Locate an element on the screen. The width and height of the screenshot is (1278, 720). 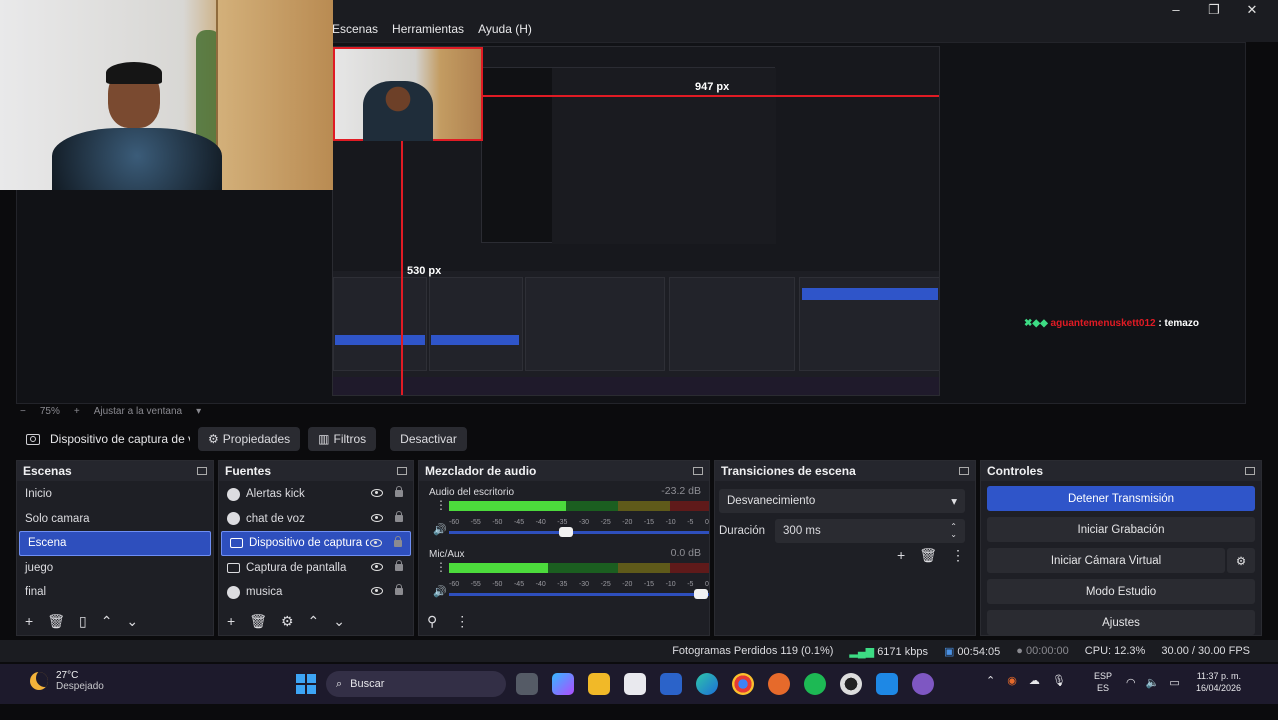
properties-button: ⚙ Propiedades is located at coordinates (249, 439).